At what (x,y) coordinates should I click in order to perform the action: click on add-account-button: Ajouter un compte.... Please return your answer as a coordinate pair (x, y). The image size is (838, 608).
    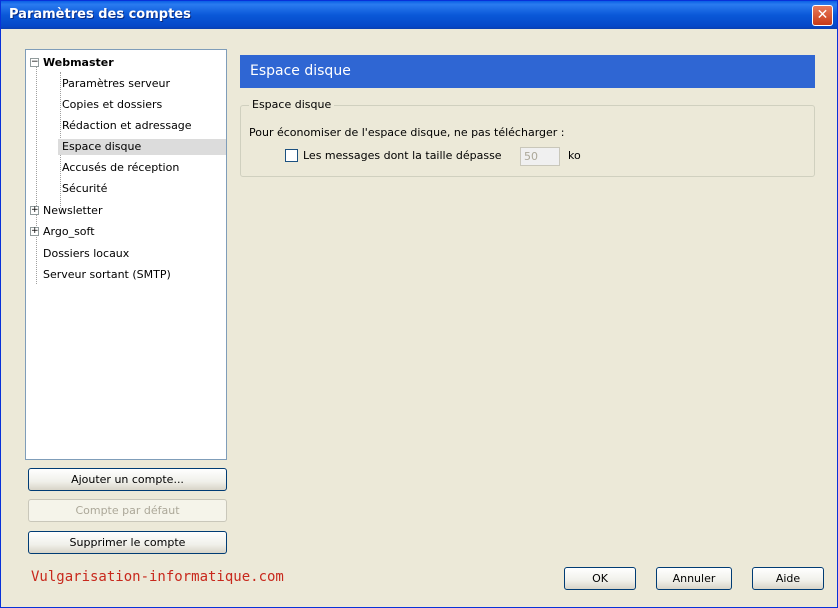
    Looking at the image, I should click on (127, 479).